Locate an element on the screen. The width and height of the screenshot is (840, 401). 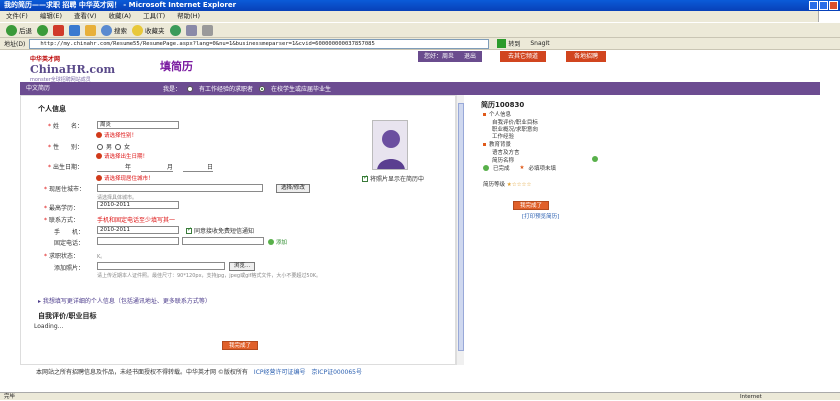
favorites-label: 收藏夹 is located at coordinates (155, 31).